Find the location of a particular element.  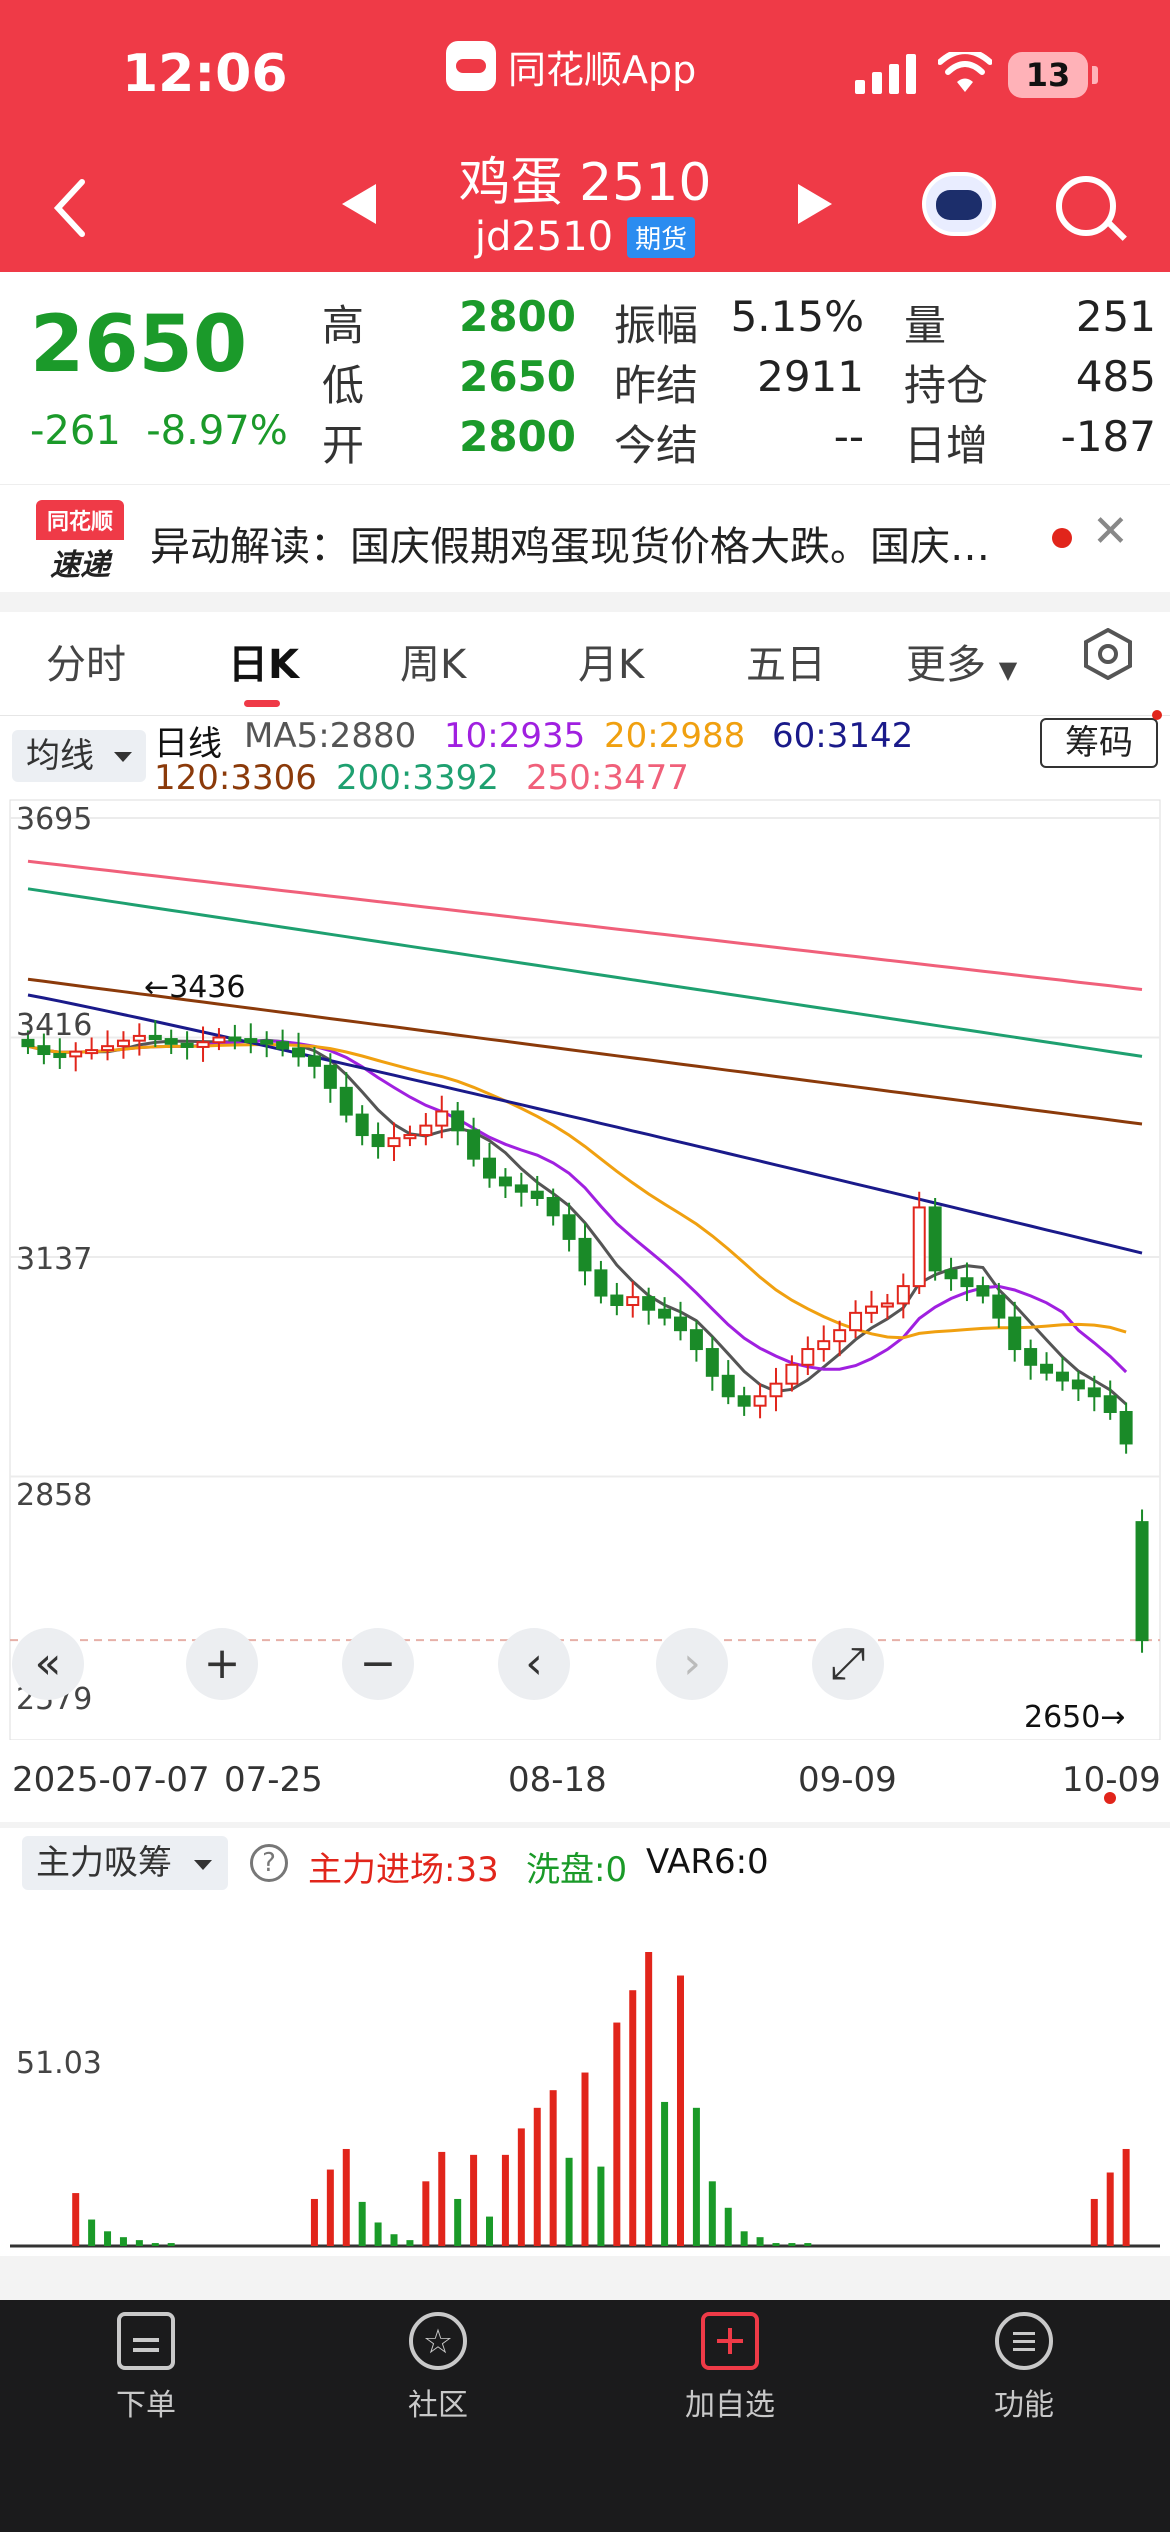

high-label: 高 is located at coordinates (343, 325).